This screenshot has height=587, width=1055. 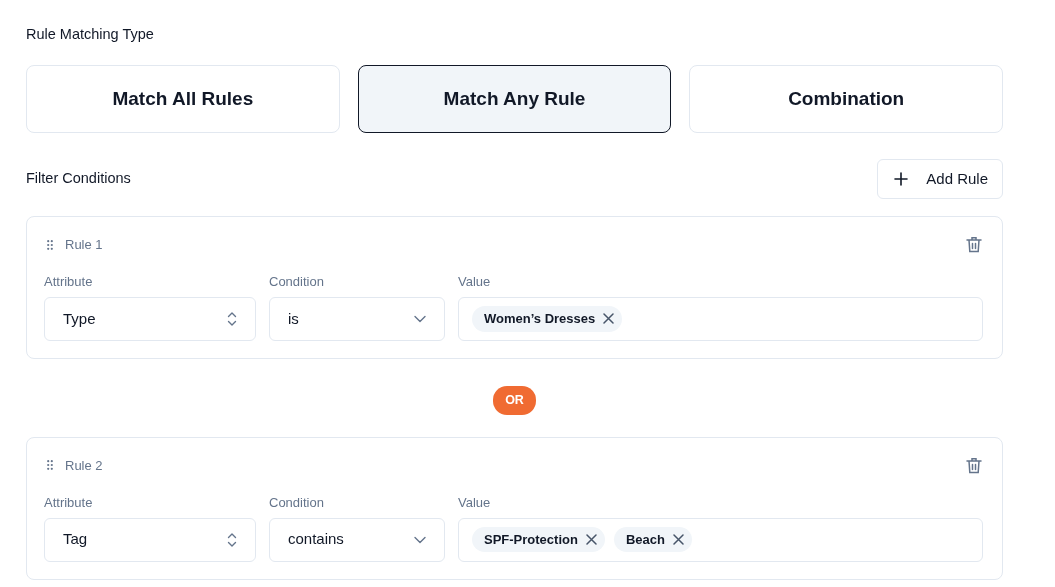 What do you see at coordinates (84, 465) in the screenshot?
I see `rule-title: Rule 2` at bounding box center [84, 465].